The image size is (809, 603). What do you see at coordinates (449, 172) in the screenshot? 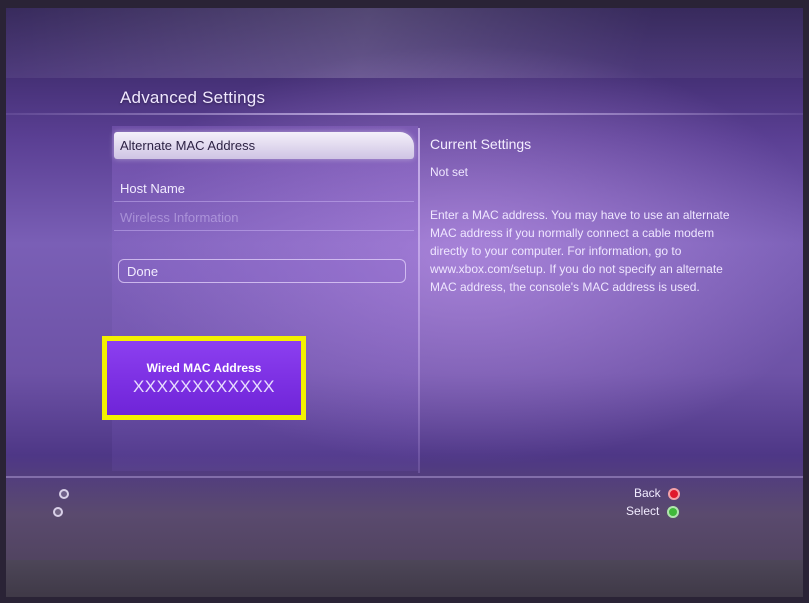
I see `current-settings-value: Not set` at bounding box center [449, 172].